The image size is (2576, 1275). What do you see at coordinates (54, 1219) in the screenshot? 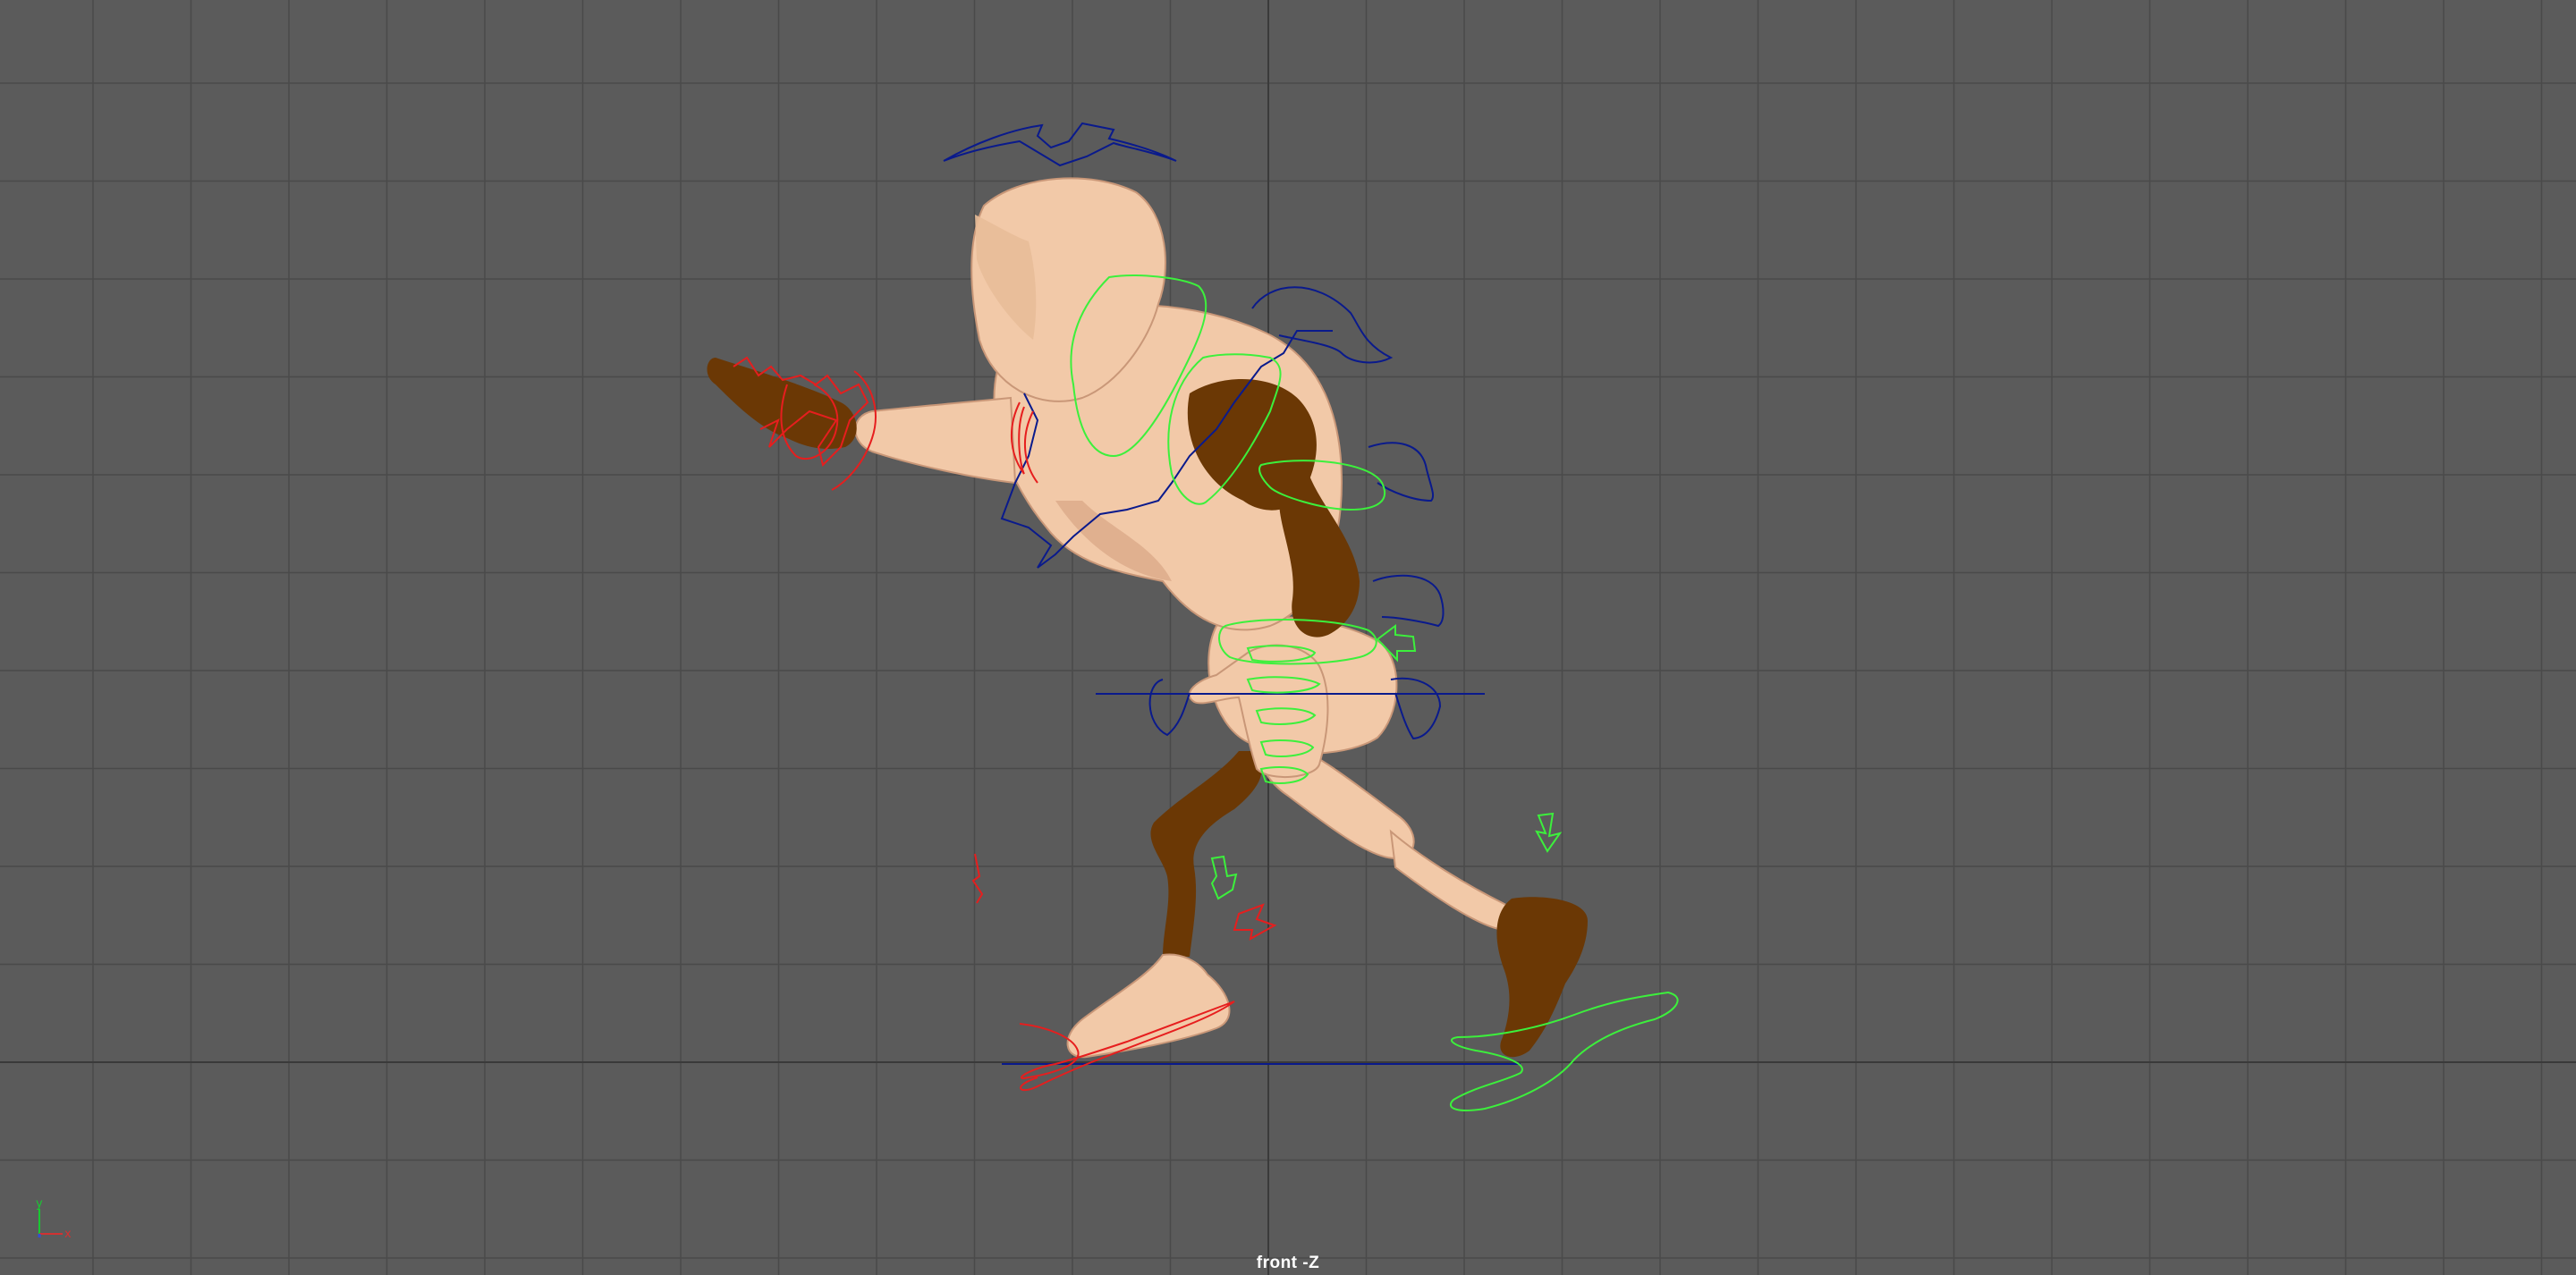
I see `axis-gizmo: y x` at bounding box center [54, 1219].